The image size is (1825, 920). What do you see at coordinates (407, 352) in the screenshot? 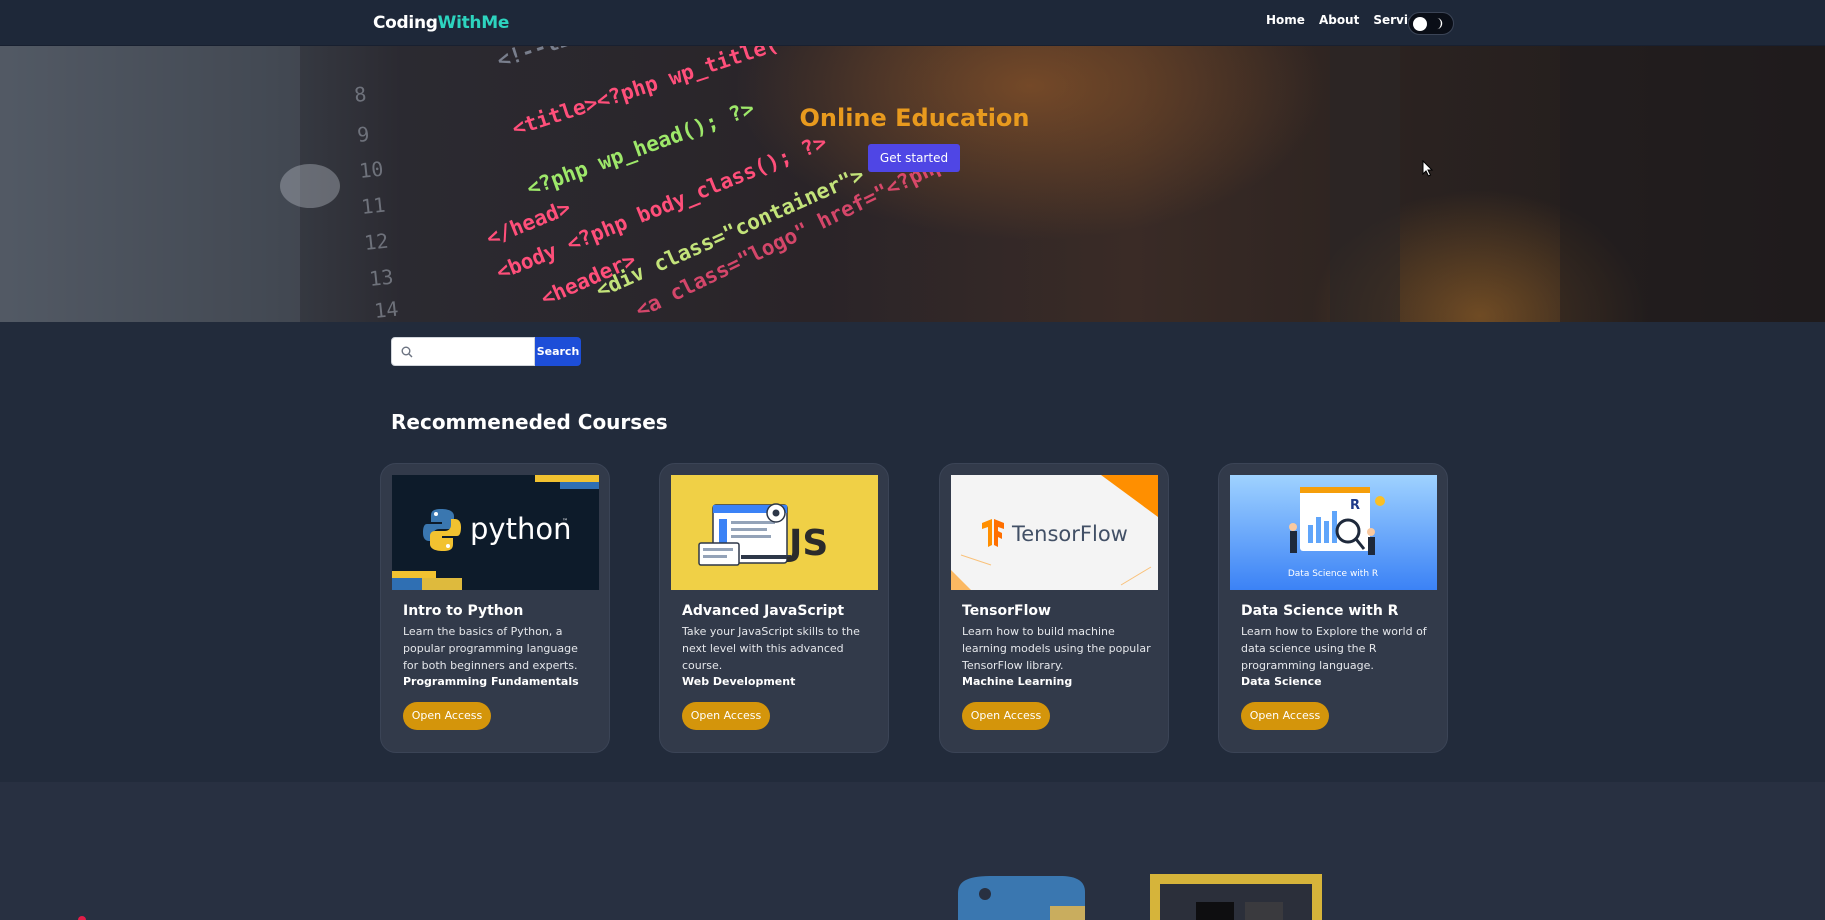
I see `search-icon` at bounding box center [407, 352].